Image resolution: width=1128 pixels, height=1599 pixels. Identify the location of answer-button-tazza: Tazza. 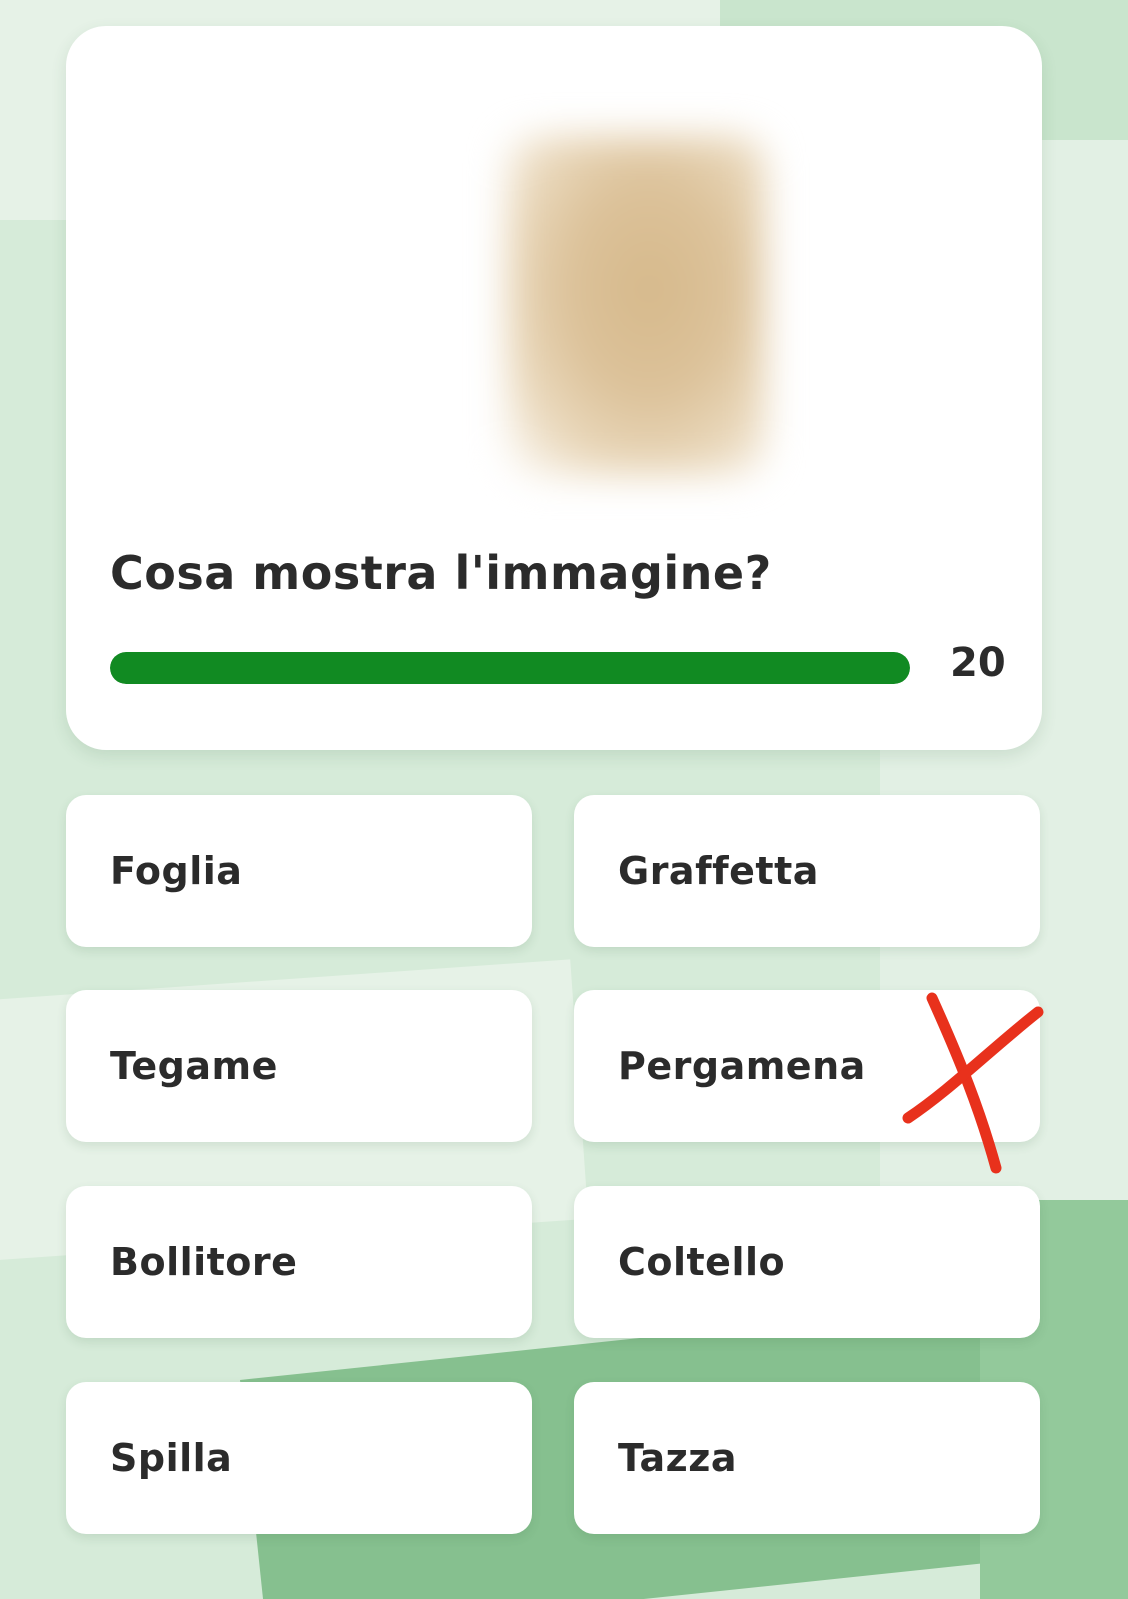
(807, 1458).